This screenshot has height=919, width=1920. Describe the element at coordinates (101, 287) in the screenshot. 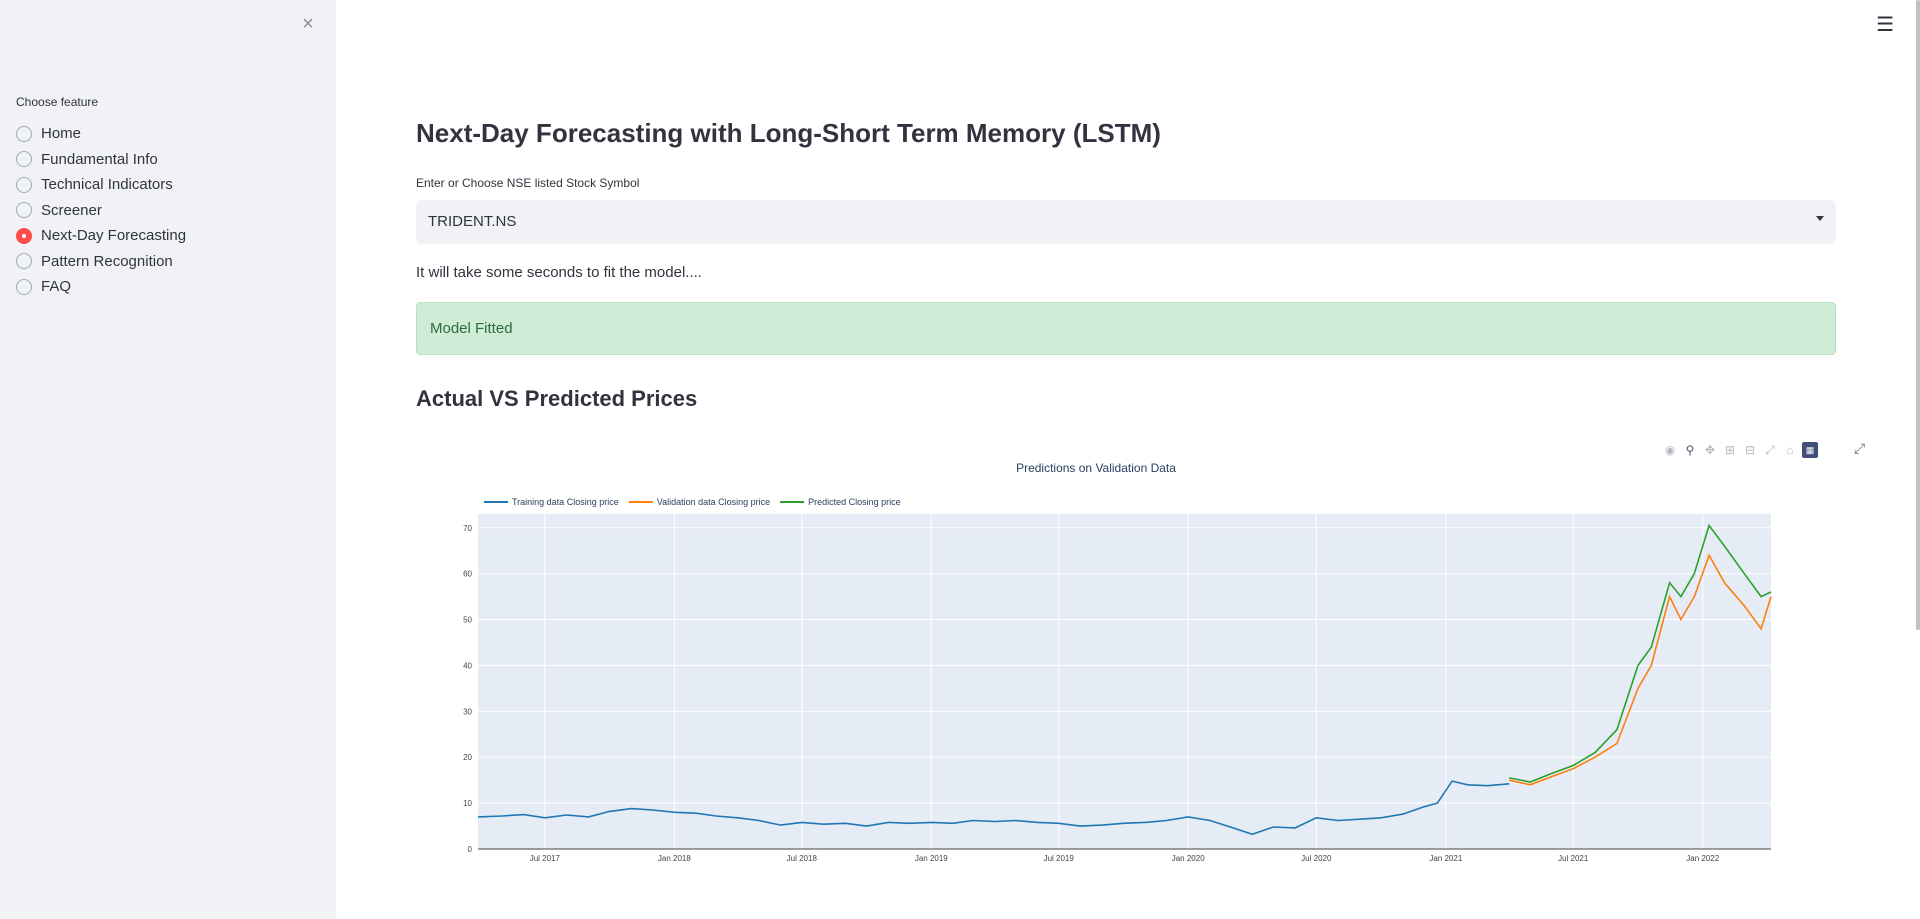

I see `sidebar-item-faq: FAQ` at that location.